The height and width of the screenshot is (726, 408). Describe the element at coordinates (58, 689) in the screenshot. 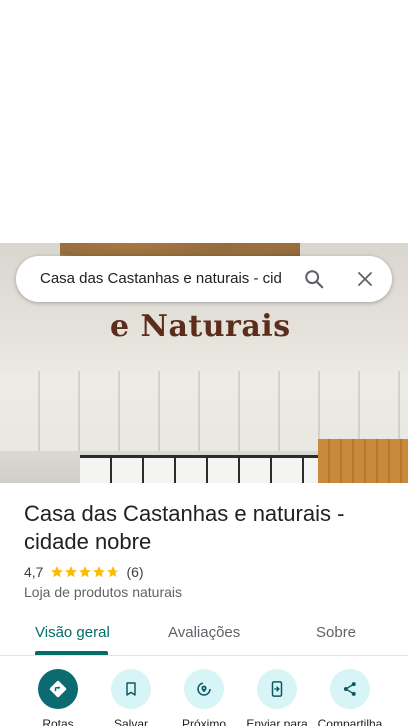

I see `directions-icon` at that location.